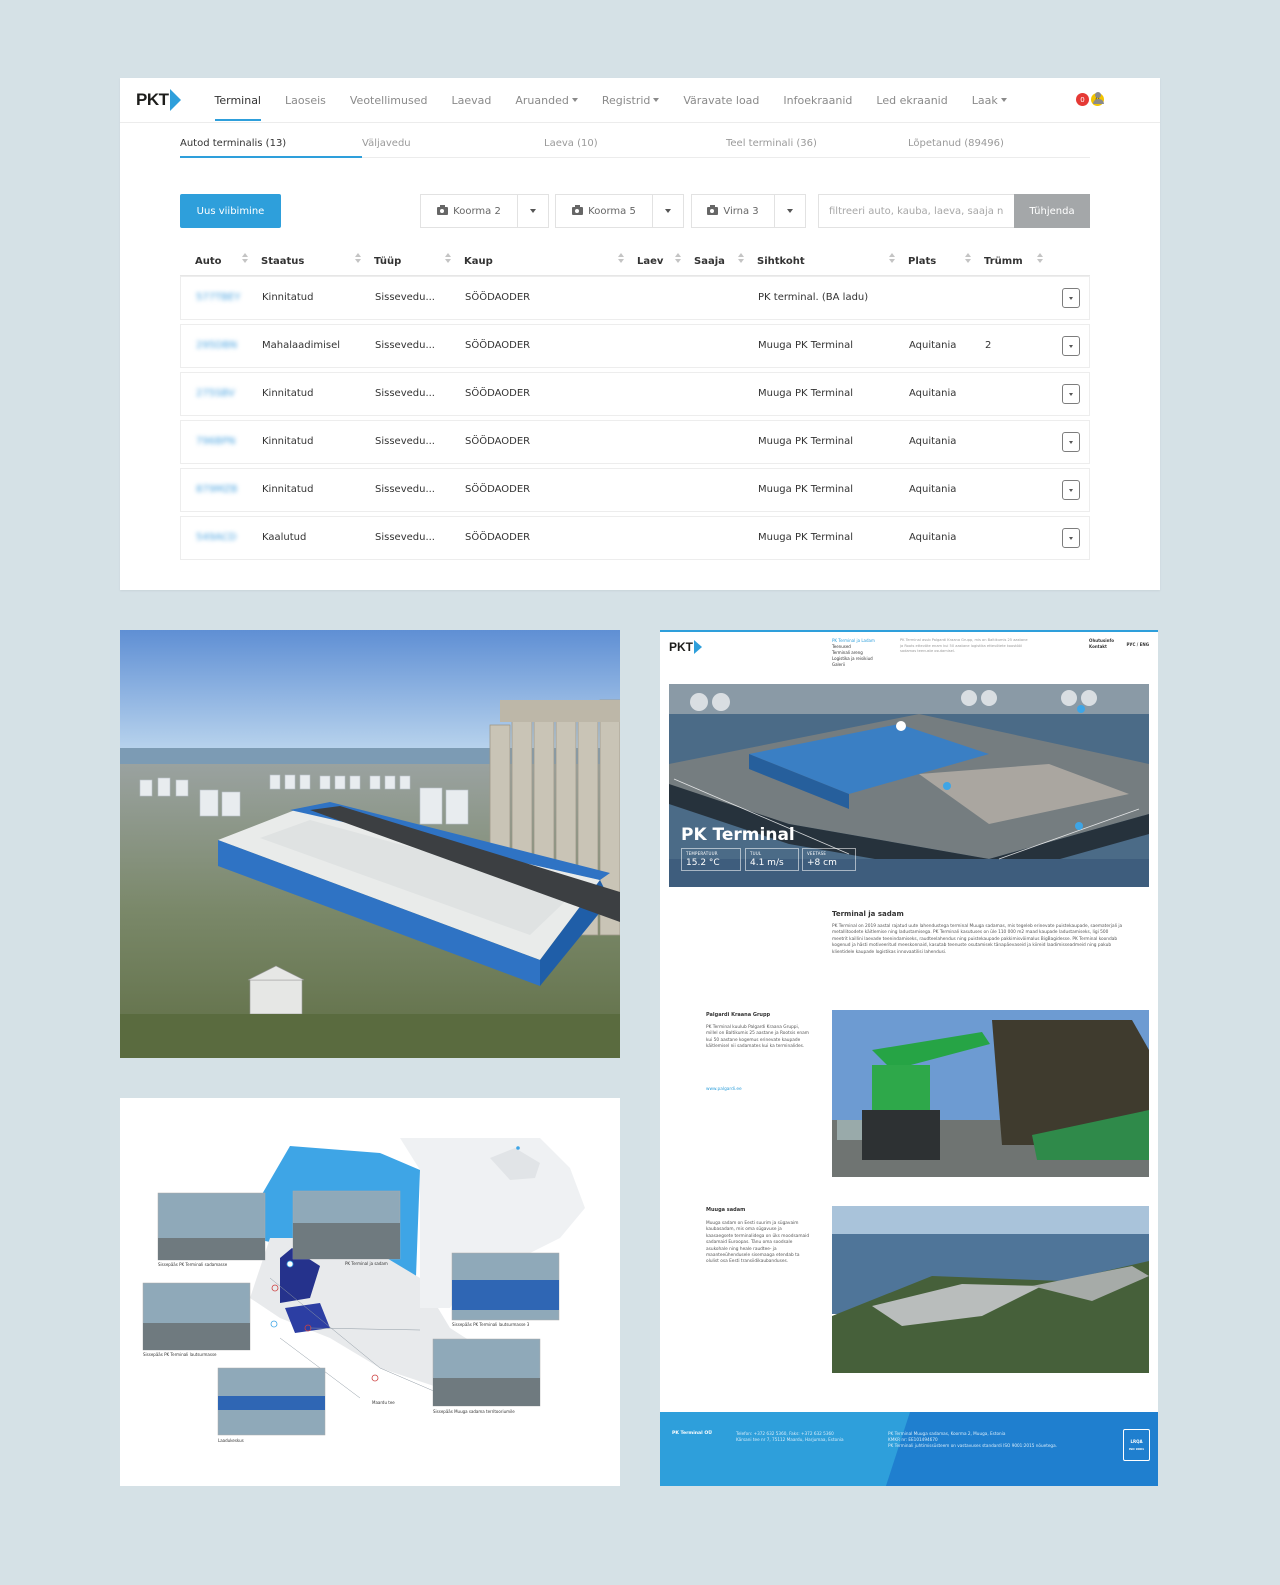 The width and height of the screenshot is (1280, 1585). What do you see at coordinates (386, 143) in the screenshot?
I see `tab-valjavedu: Väljavedu` at bounding box center [386, 143].